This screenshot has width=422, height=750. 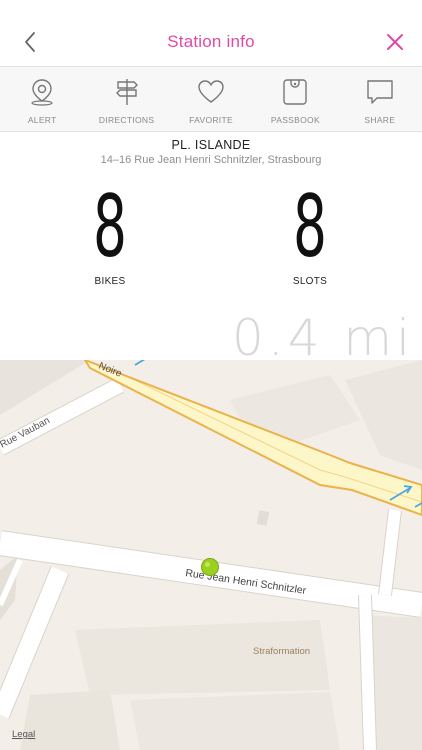 I want to click on page-title: Station info, so click(x=211, y=41).